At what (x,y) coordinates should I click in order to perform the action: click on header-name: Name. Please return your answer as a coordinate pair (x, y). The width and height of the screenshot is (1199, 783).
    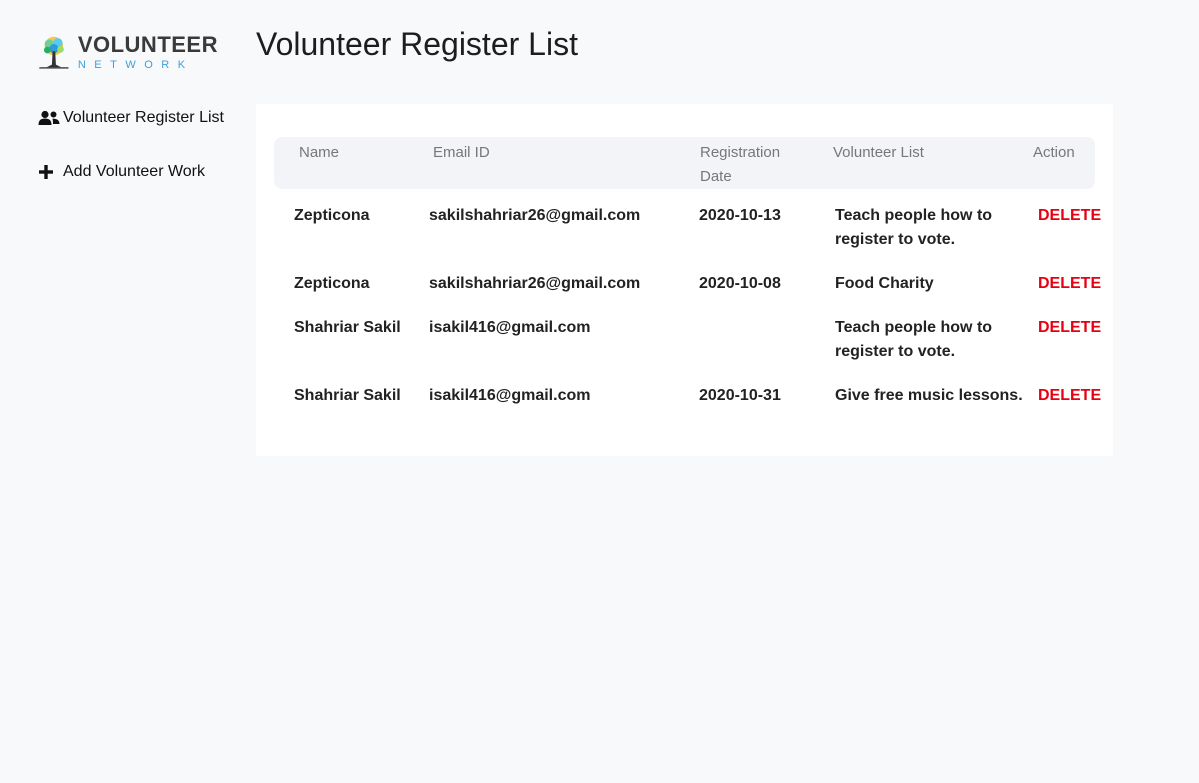
    Looking at the image, I should click on (319, 152).